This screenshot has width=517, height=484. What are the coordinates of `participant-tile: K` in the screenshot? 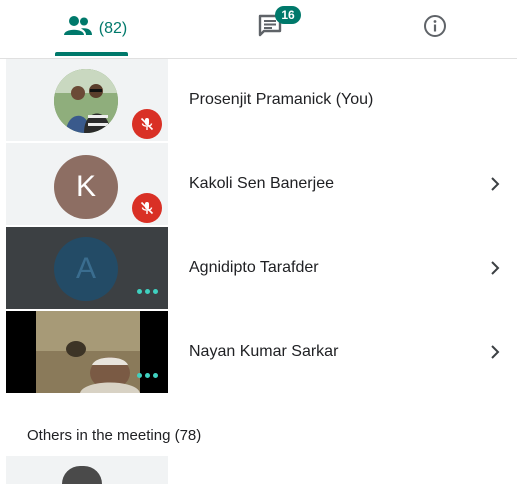 It's located at (87, 184).